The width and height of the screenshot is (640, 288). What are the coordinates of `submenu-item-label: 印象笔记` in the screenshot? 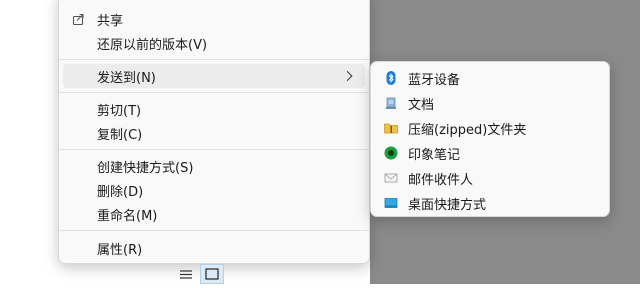 It's located at (434, 155).